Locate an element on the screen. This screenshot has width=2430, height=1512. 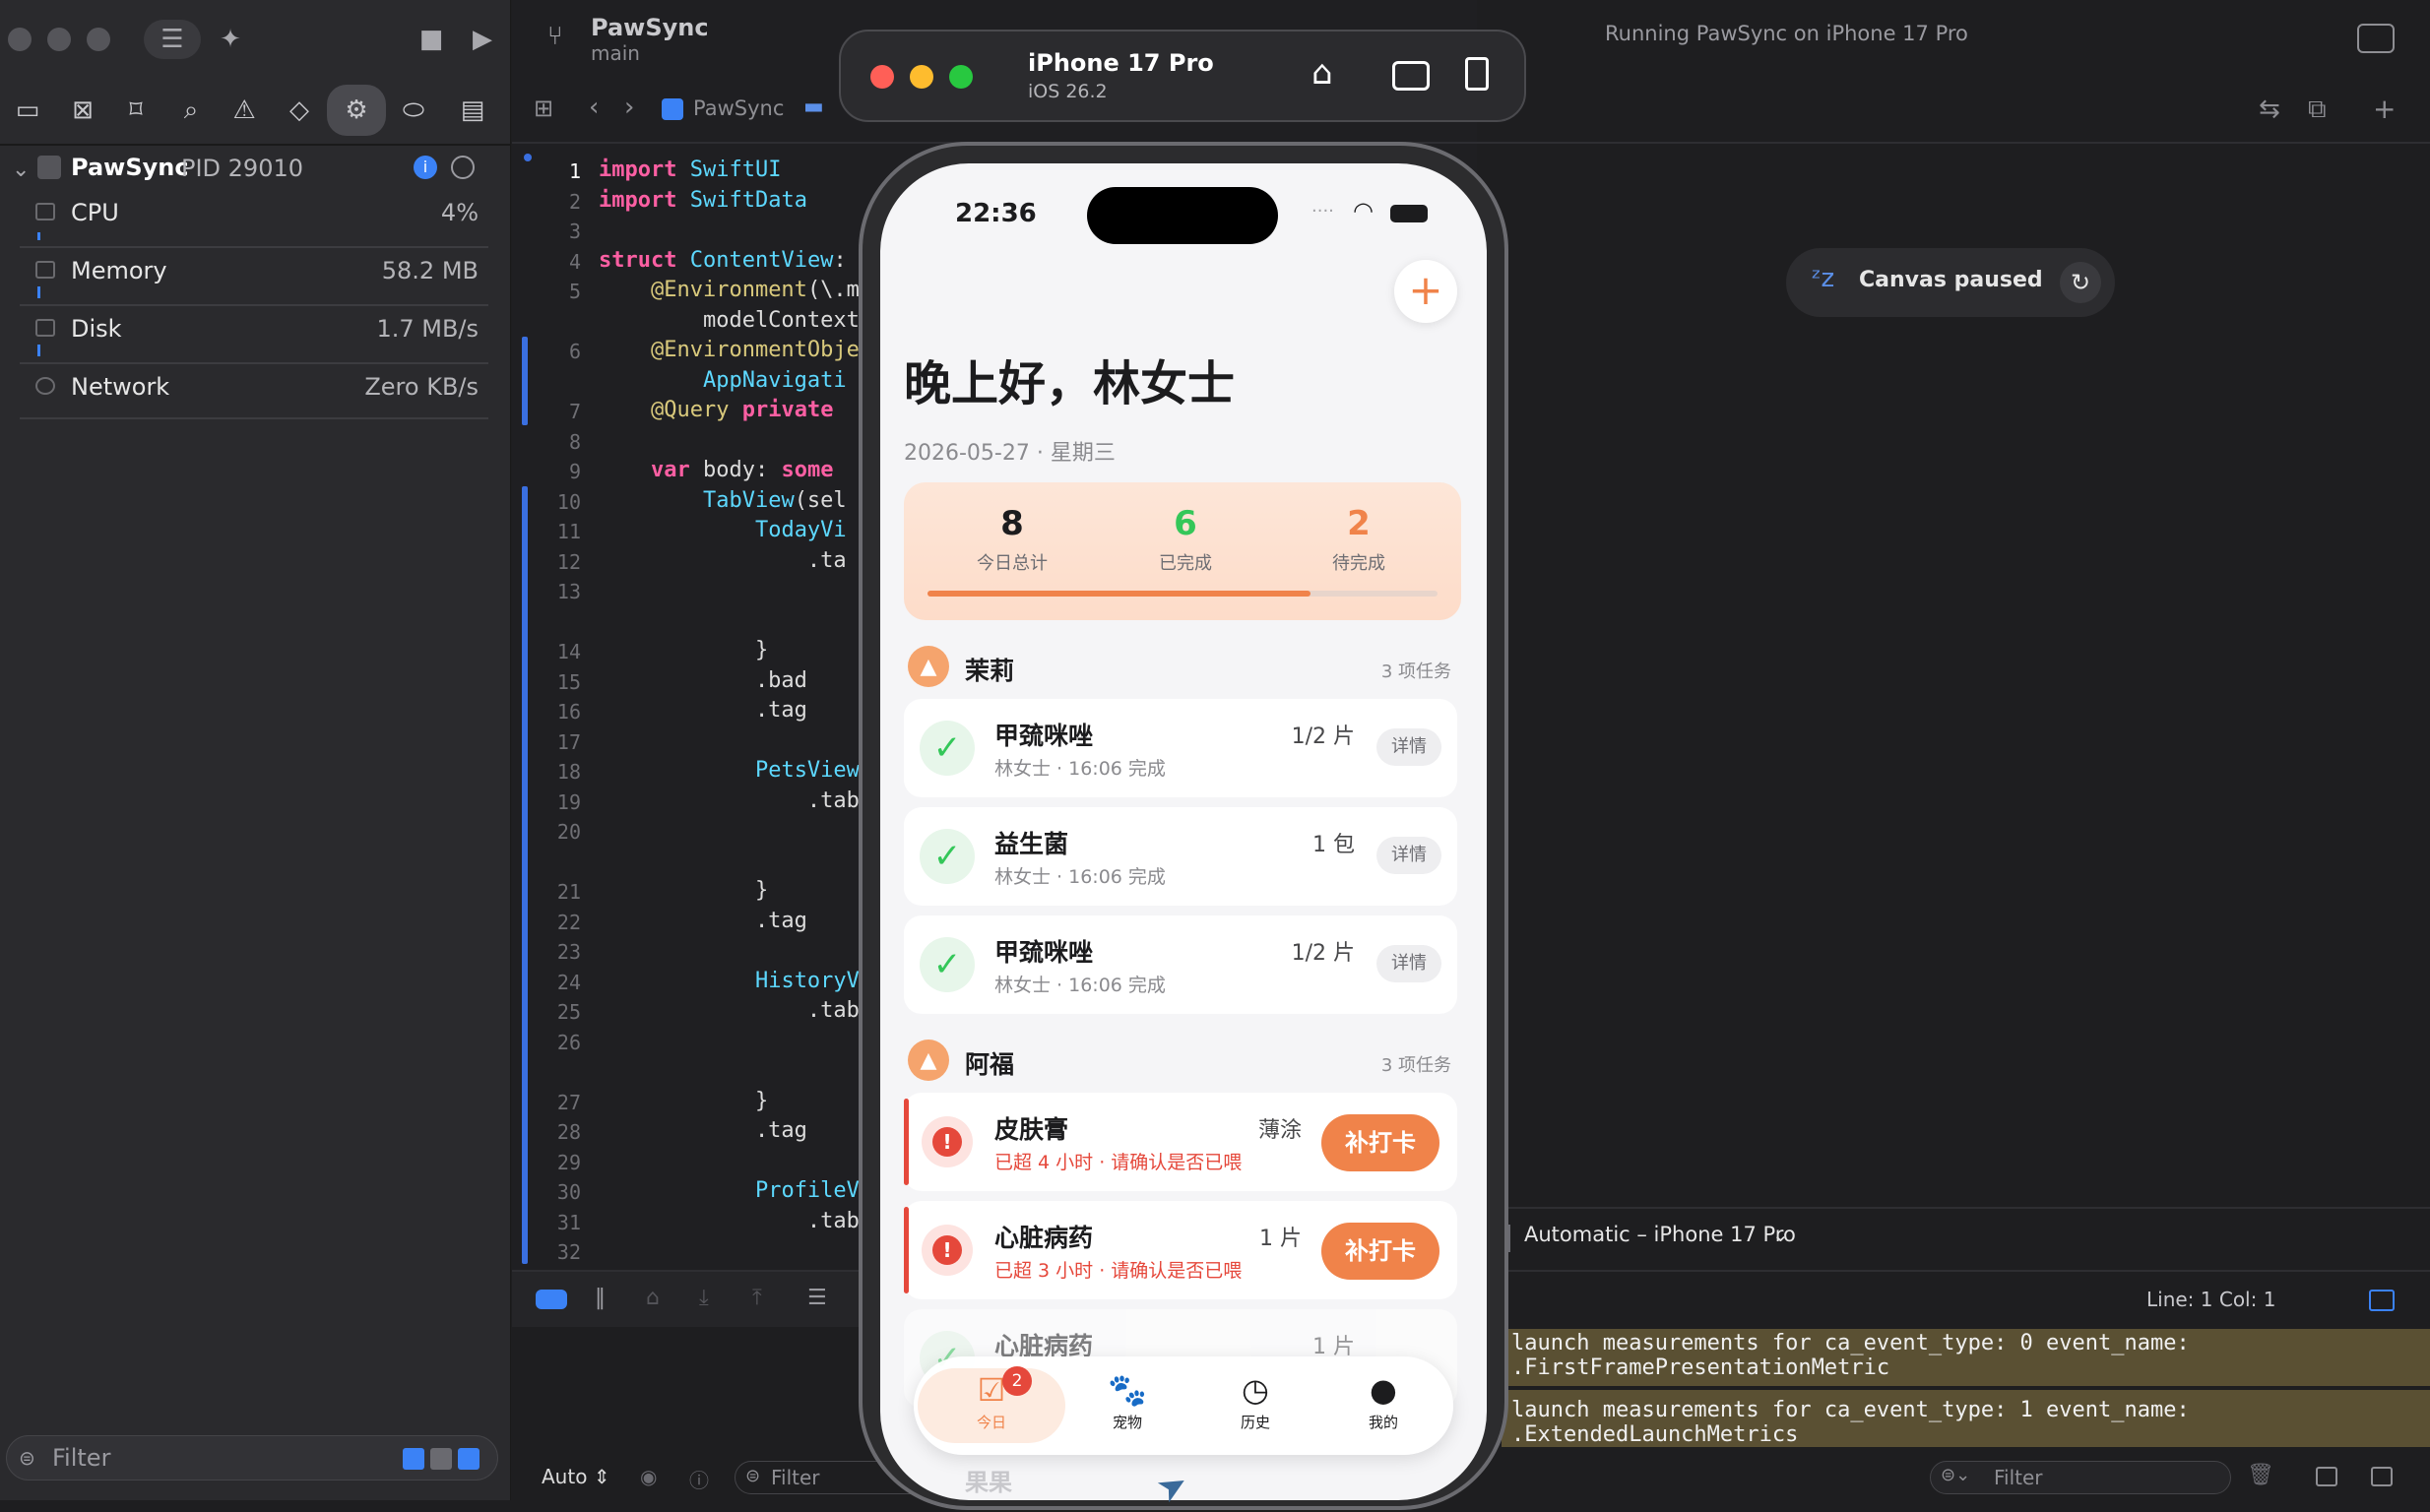
eye-icon: ◉ is located at coordinates (649, 1476).